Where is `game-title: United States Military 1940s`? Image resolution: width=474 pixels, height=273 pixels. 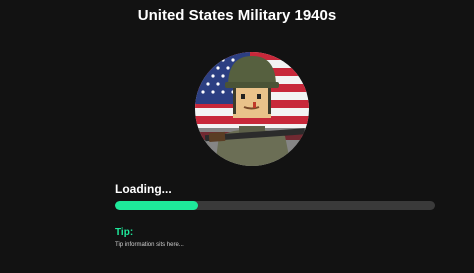 game-title: United States Military 1940s is located at coordinates (237, 15).